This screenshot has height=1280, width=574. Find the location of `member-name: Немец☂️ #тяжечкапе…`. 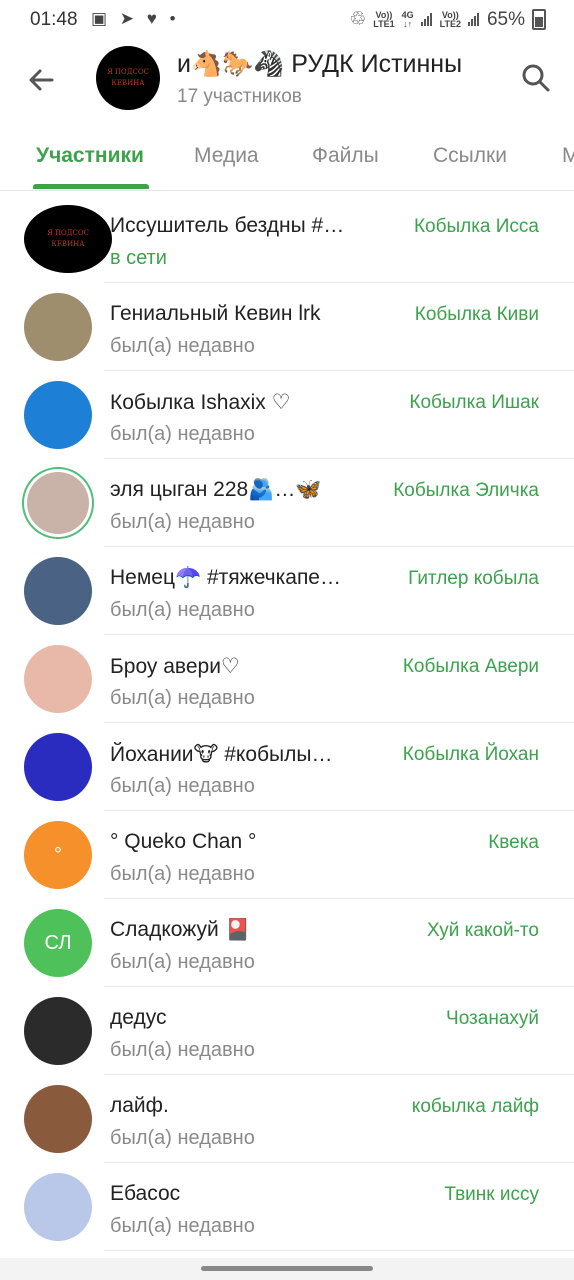

member-name: Немец☂️ #тяжечкапе… is located at coordinates (225, 577).